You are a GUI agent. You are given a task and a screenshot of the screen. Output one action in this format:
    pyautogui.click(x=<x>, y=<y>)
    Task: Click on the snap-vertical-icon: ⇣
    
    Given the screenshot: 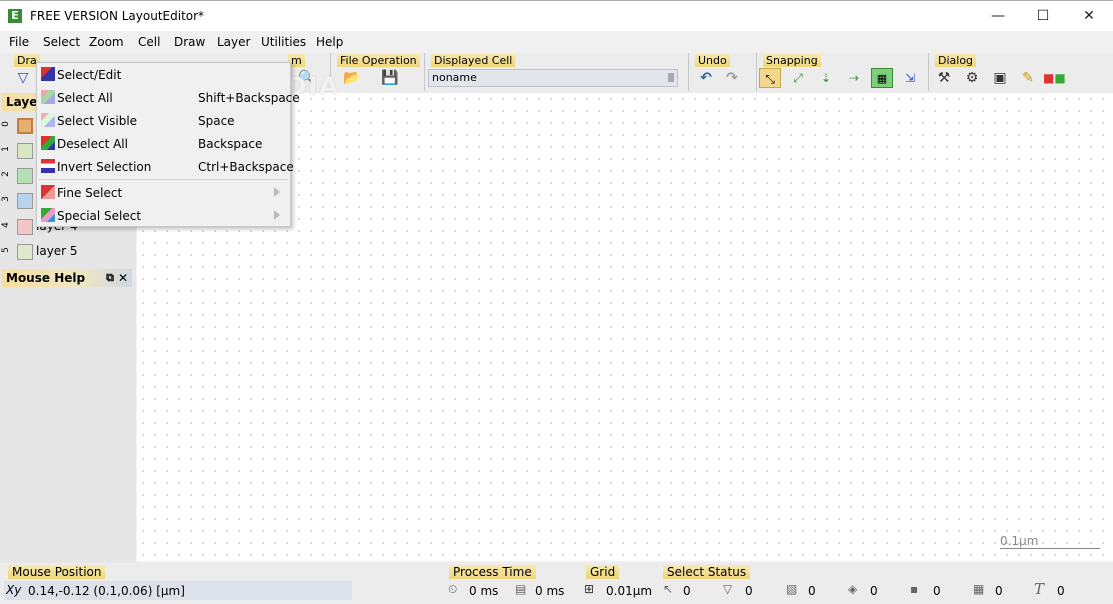 What is the action you would take?
    pyautogui.click(x=826, y=78)
    